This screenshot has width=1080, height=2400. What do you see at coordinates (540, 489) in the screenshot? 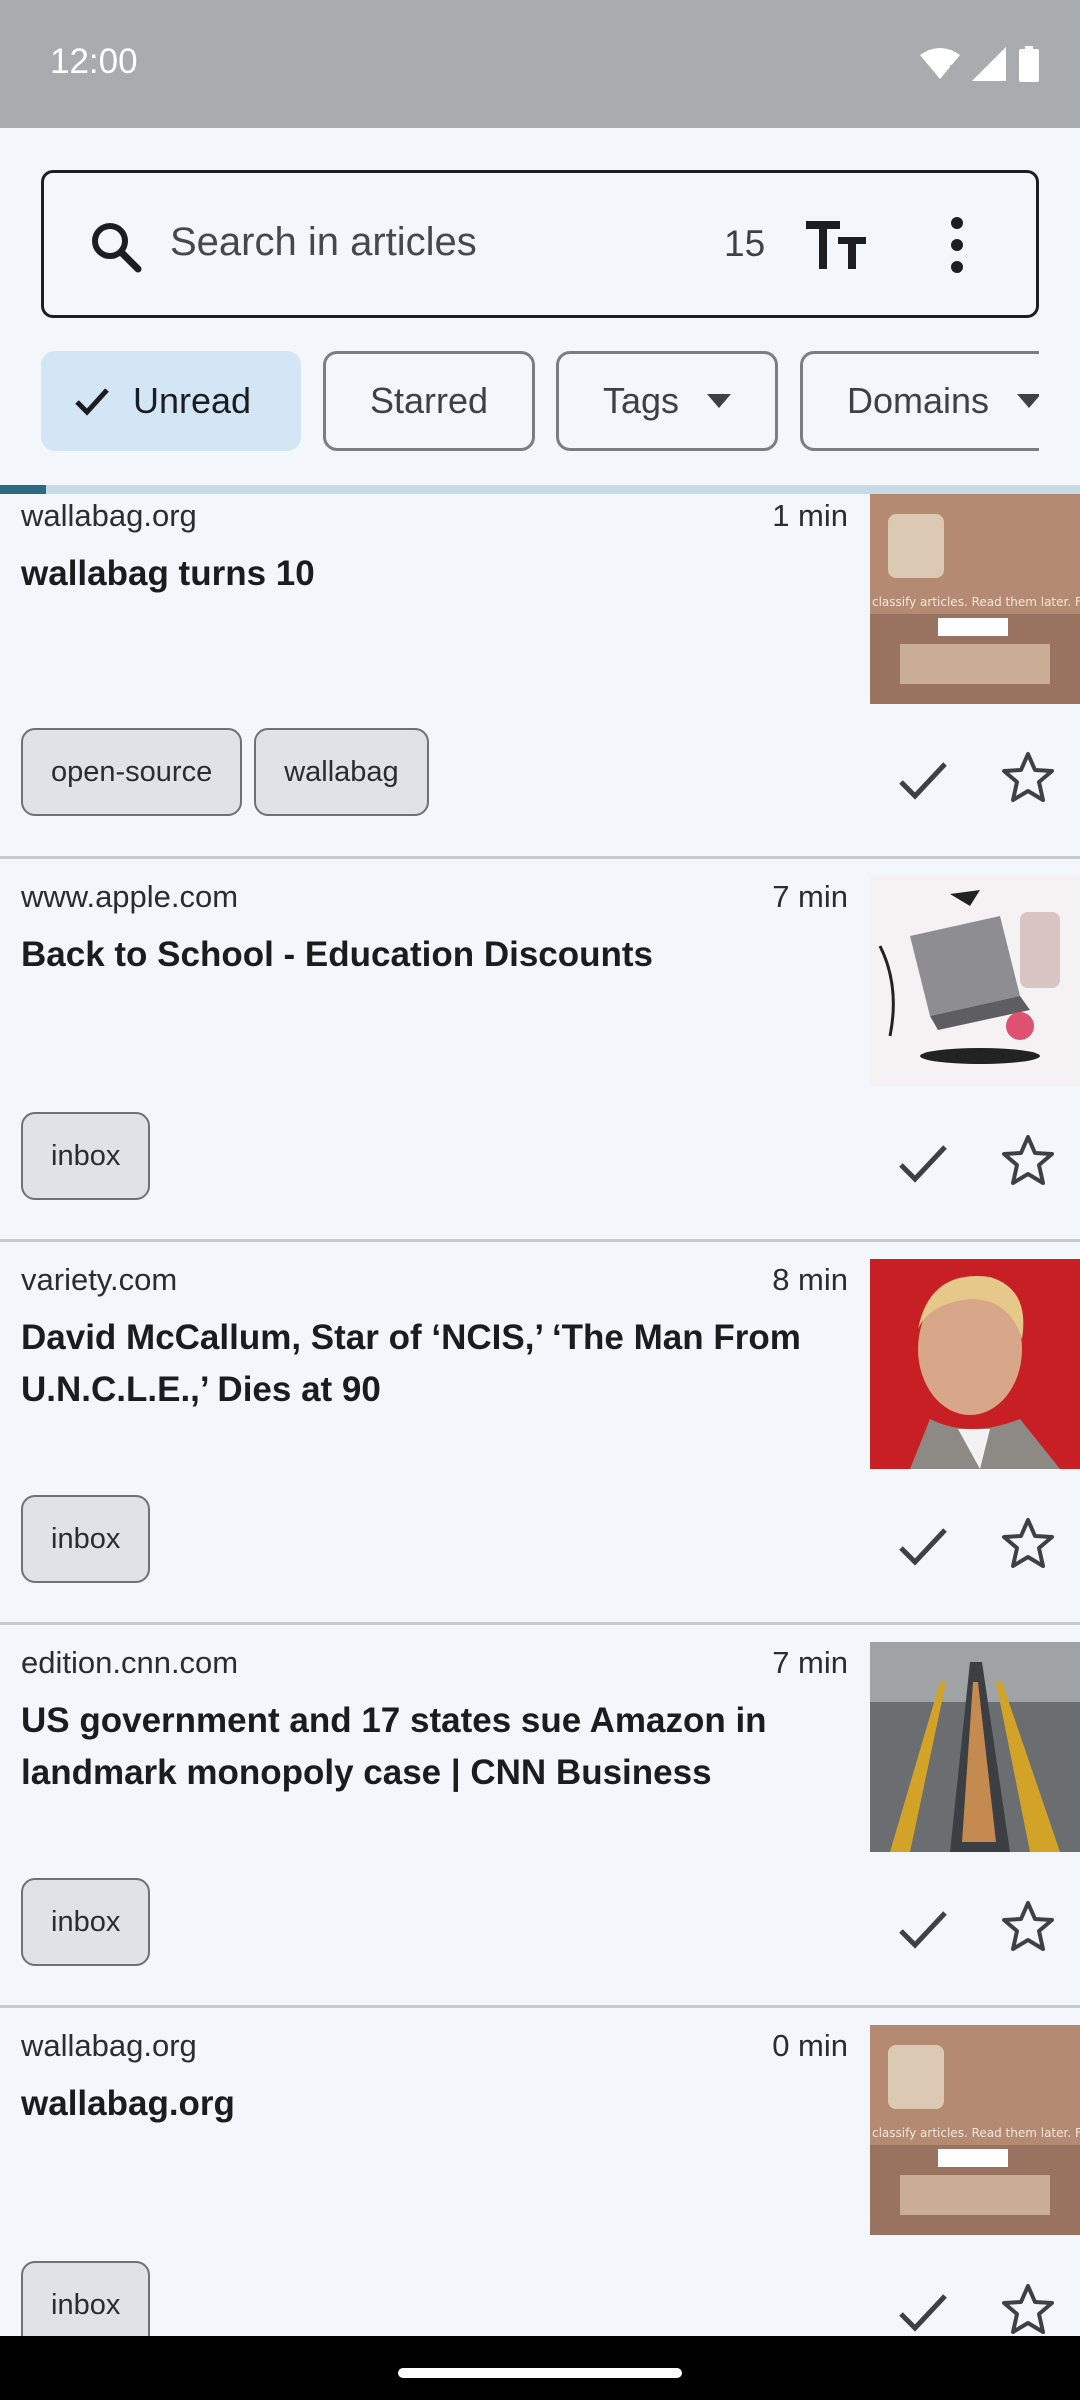
I see `loading-progress` at bounding box center [540, 489].